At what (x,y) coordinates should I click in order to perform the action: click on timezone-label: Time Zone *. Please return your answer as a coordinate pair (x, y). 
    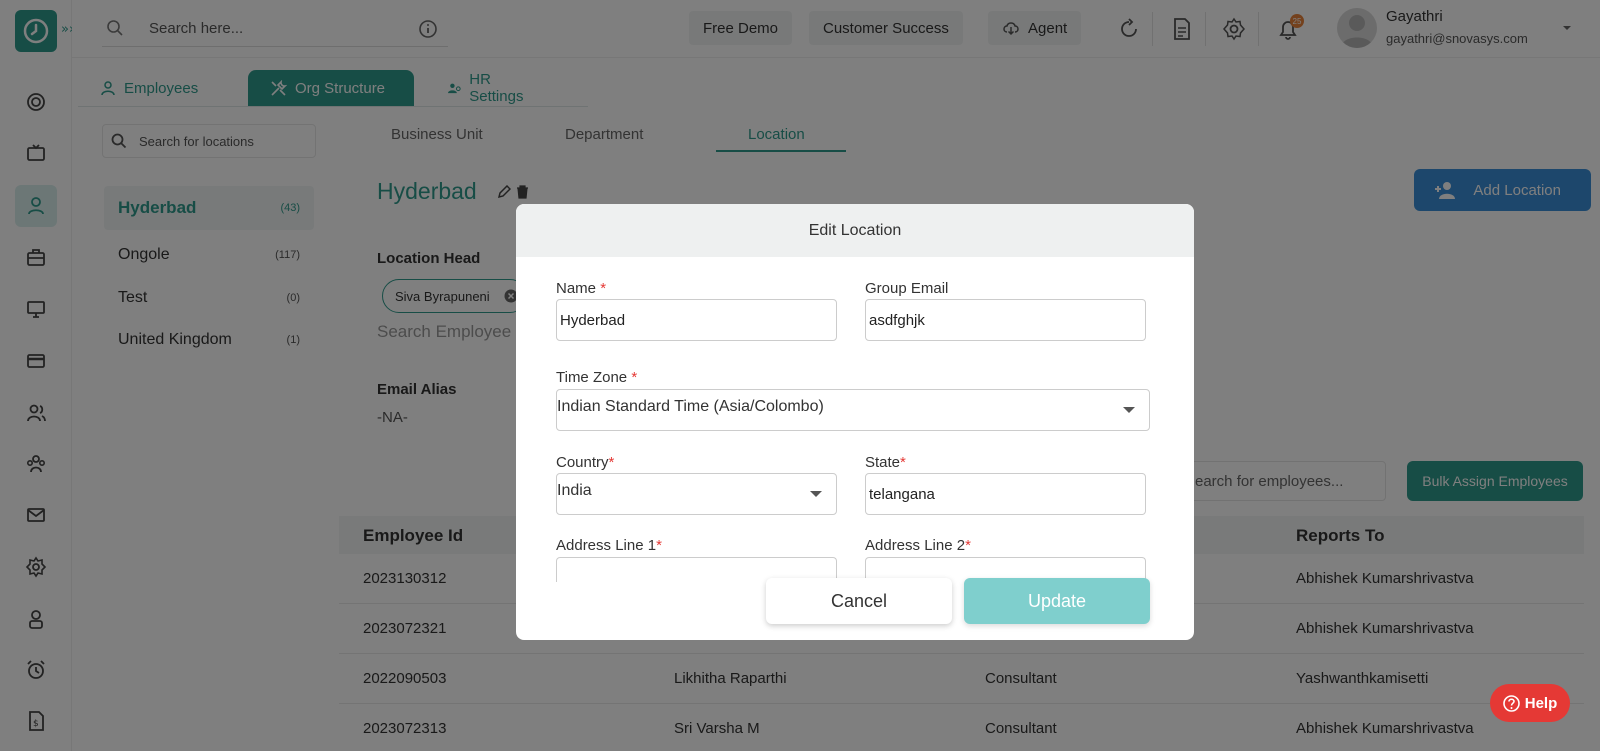
    Looking at the image, I should click on (596, 377).